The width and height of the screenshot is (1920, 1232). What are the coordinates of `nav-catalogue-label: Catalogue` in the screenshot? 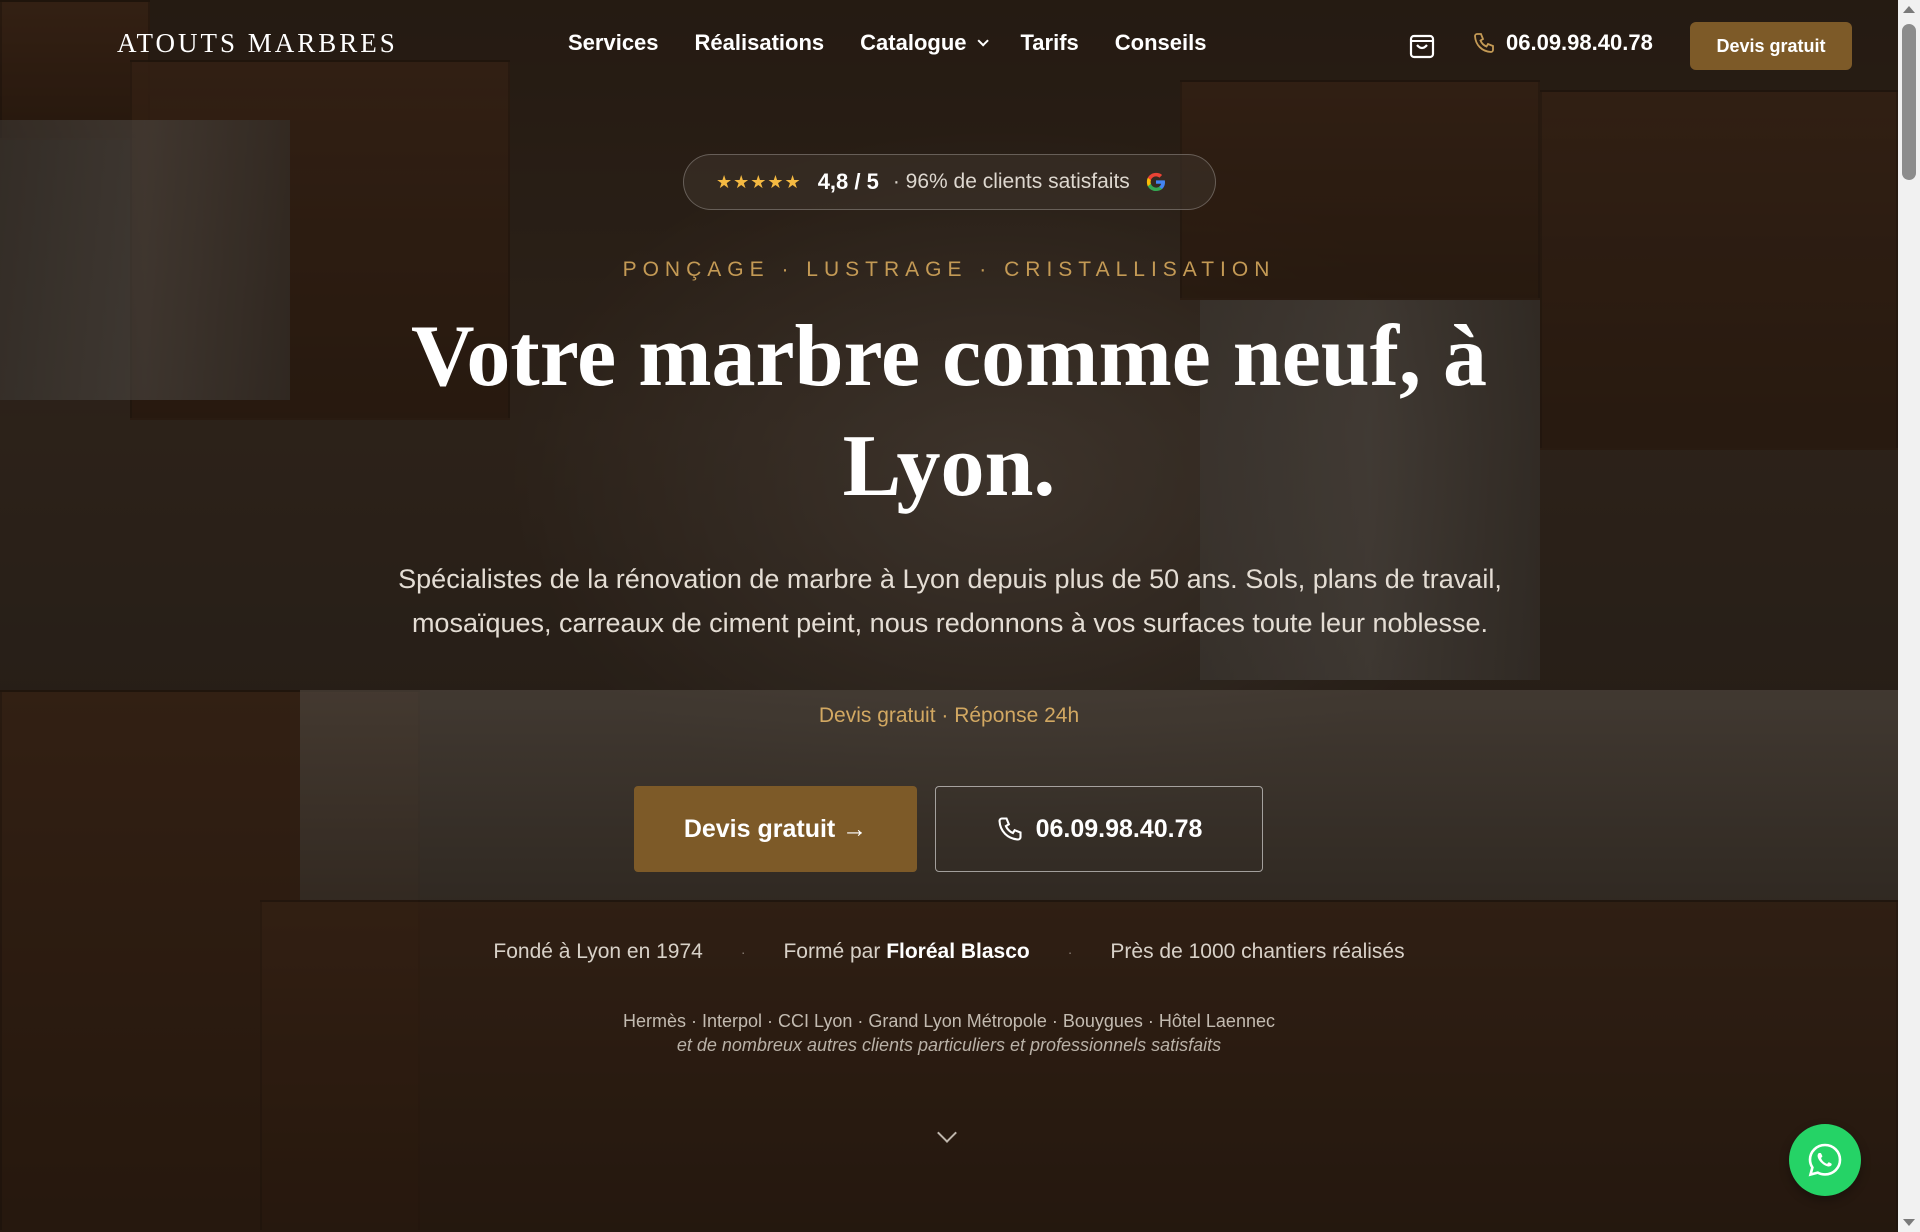 It's located at (913, 42).